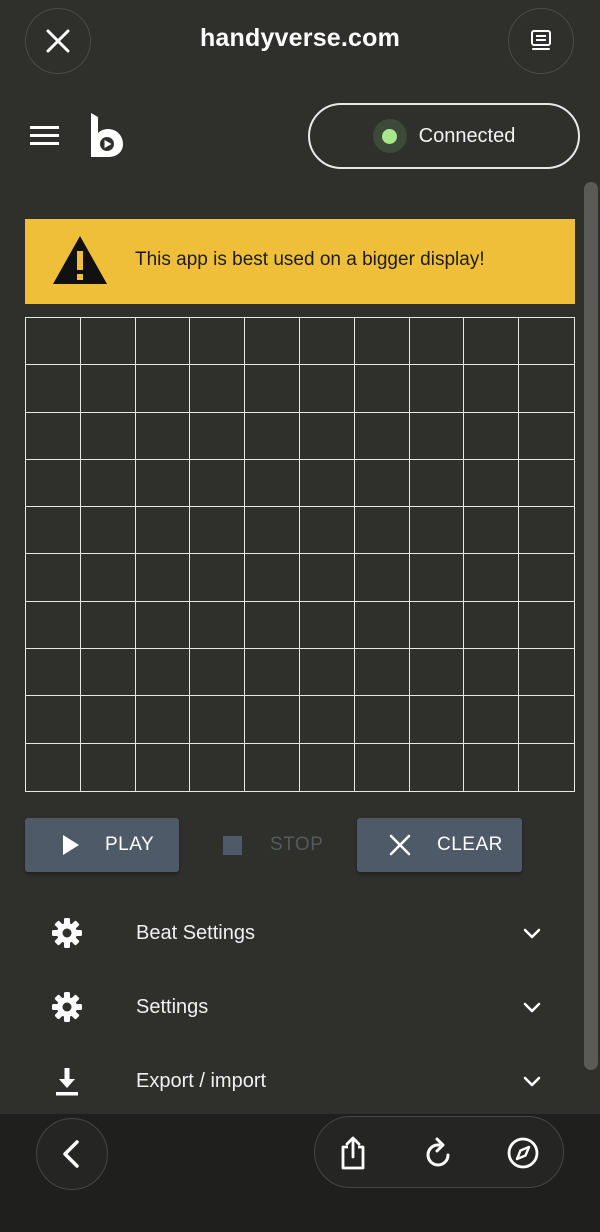  I want to click on back-button, so click(72, 1154).